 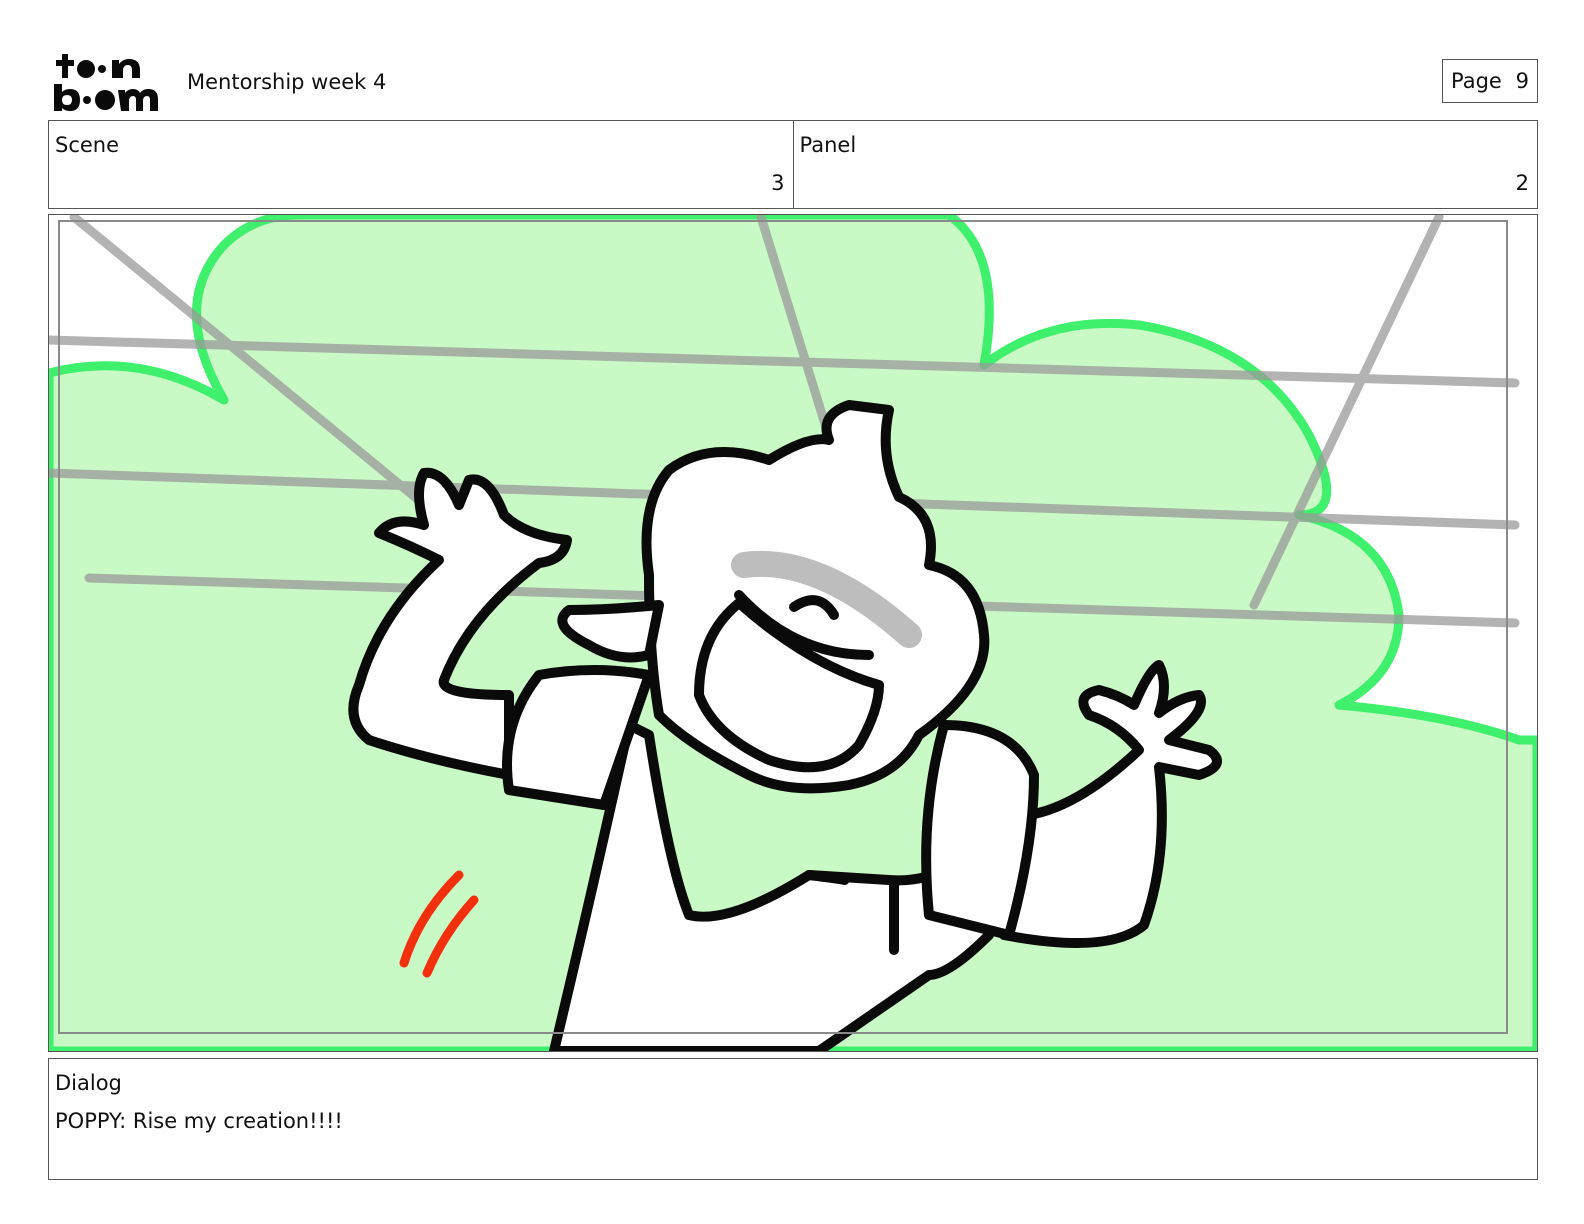 What do you see at coordinates (778, 183) in the screenshot?
I see `scene-value: 3` at bounding box center [778, 183].